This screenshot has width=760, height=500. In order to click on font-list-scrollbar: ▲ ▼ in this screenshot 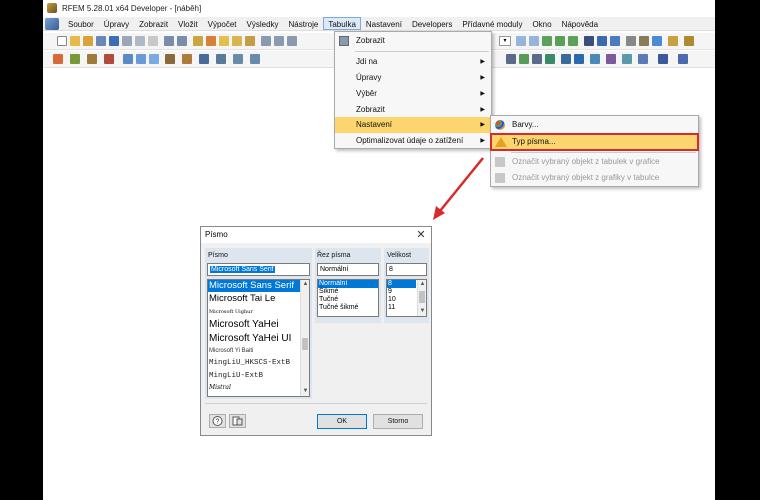, I will do `click(304, 338)`.